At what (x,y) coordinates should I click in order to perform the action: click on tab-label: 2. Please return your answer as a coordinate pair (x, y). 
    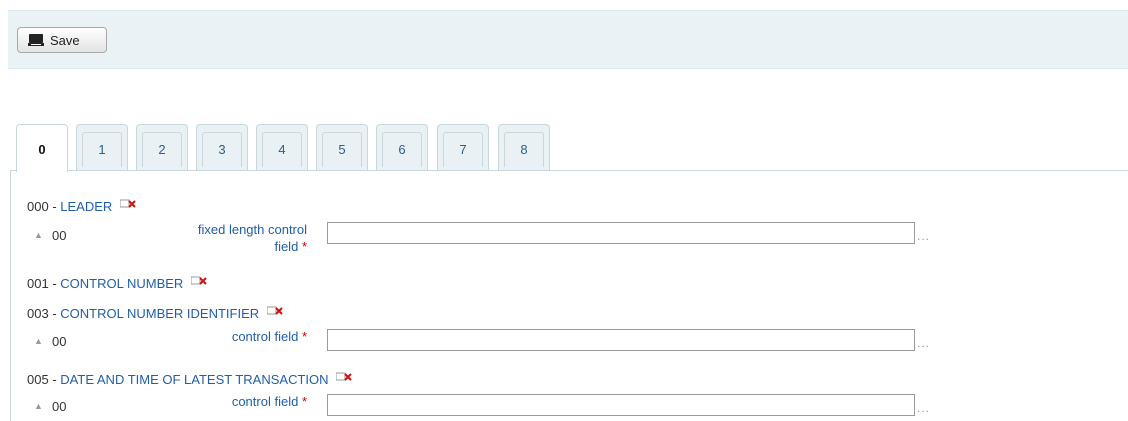
    Looking at the image, I should click on (162, 149).